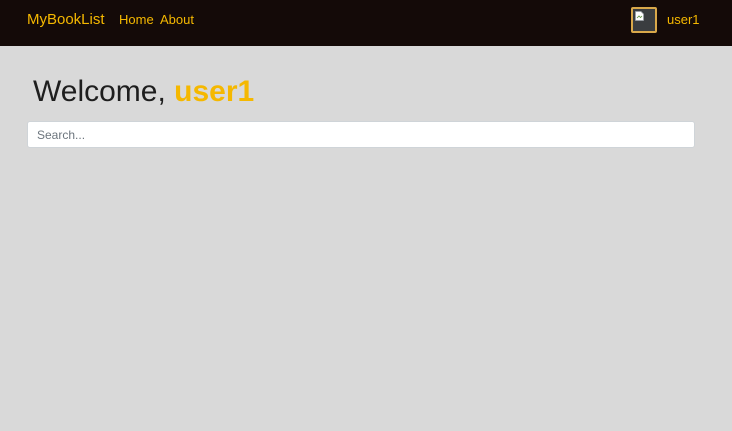  Describe the element at coordinates (366, 23) in the screenshot. I see `top-navbar: MyBookList Home About user1` at that location.